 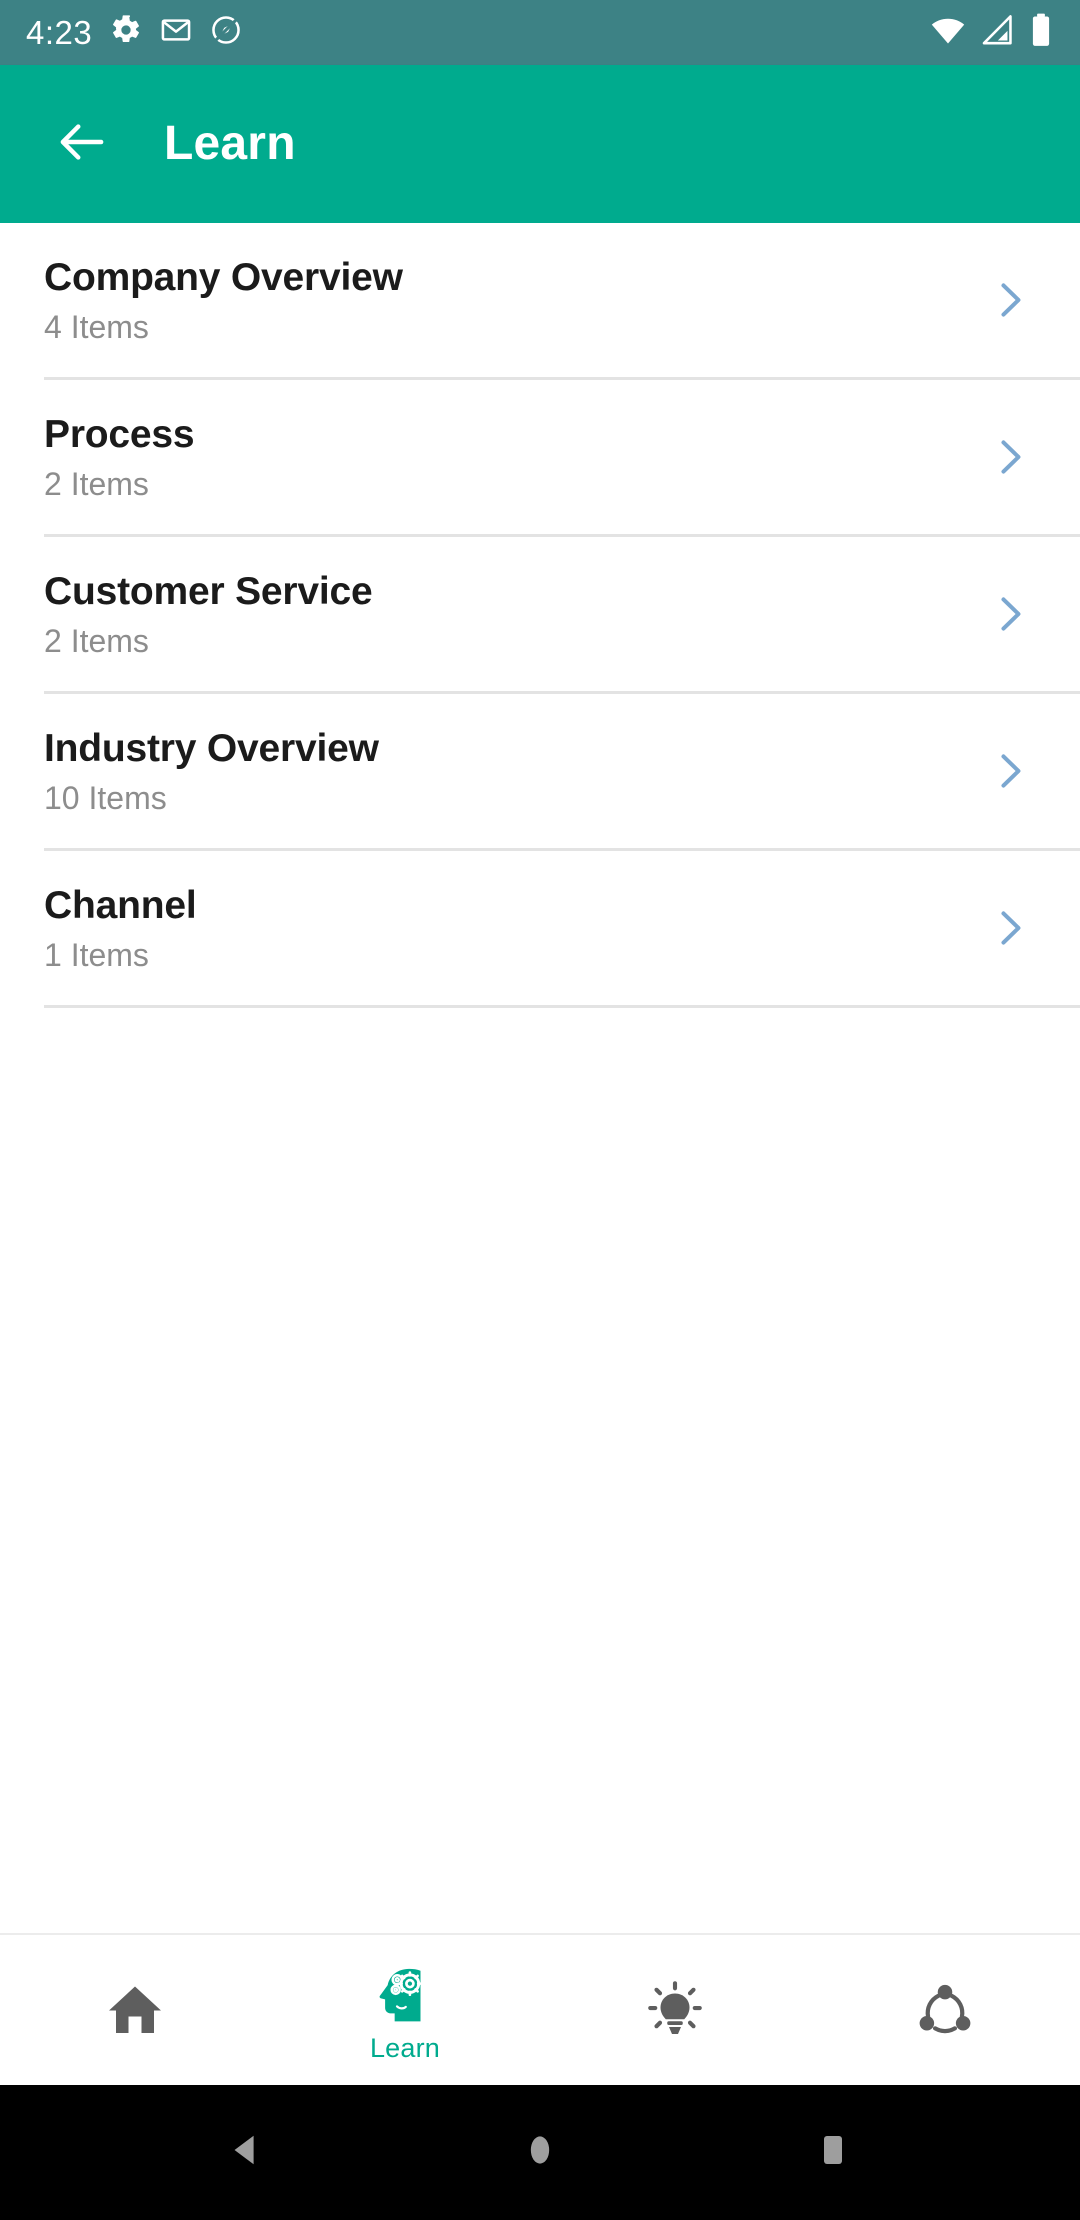 I want to click on page-title: Learn, so click(x=230, y=143).